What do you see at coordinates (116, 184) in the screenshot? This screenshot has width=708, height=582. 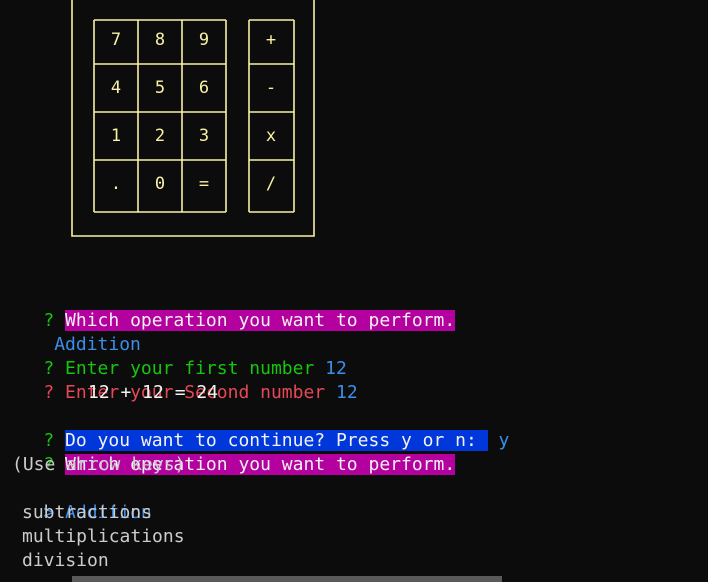 I see `calculator-key-3-0: .` at bounding box center [116, 184].